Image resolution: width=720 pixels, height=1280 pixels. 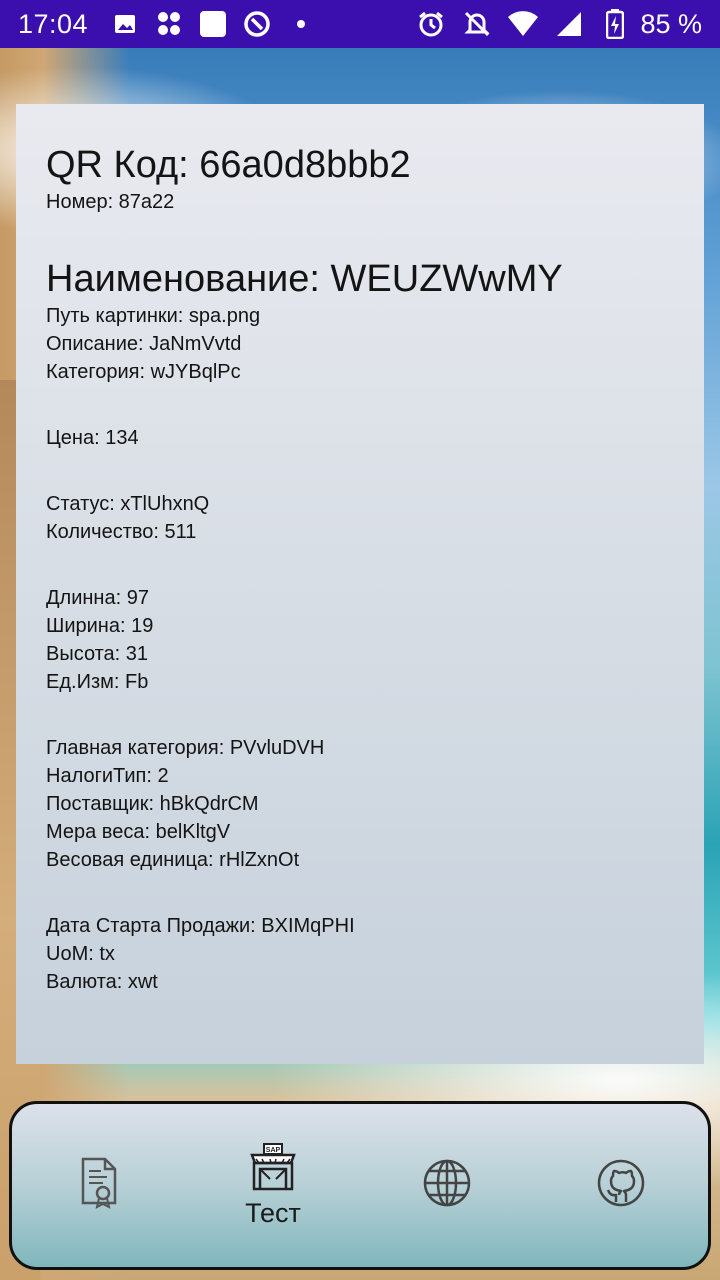 What do you see at coordinates (569, 24) in the screenshot?
I see `signal-icon` at bounding box center [569, 24].